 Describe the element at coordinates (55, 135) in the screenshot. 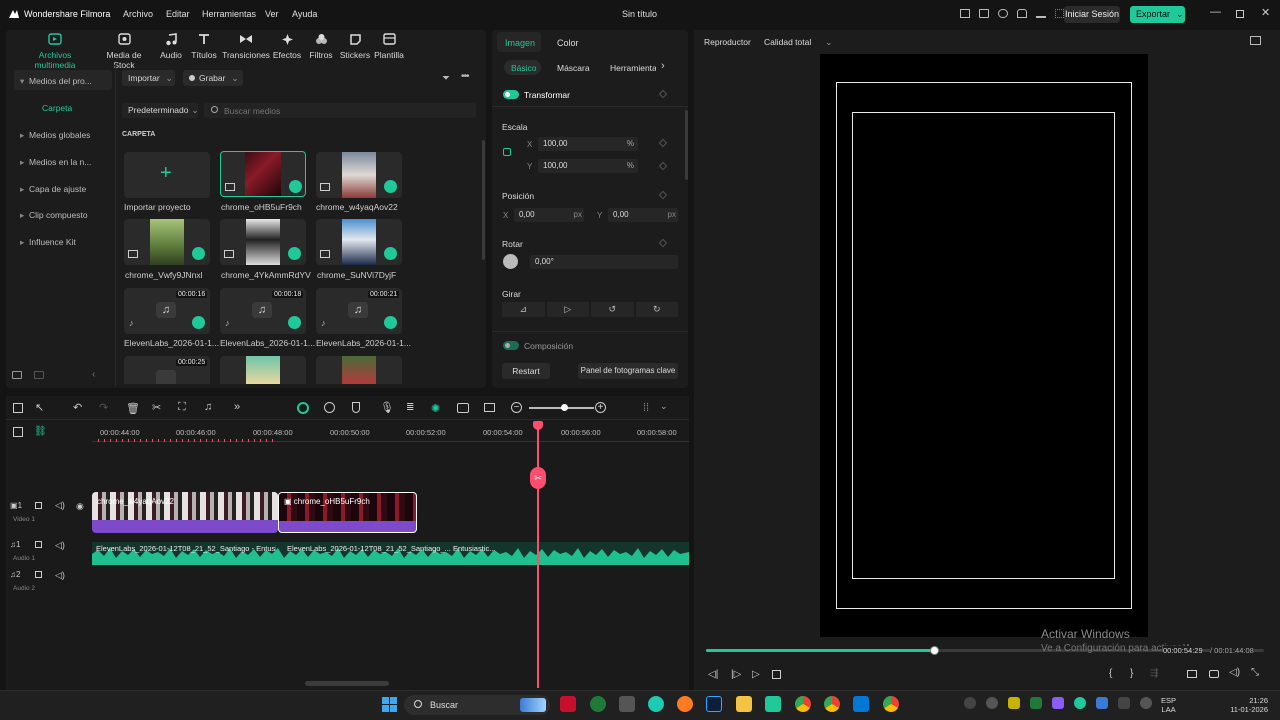

I see `sidebar-item-medios-globales: ▸ Medios globales` at that location.